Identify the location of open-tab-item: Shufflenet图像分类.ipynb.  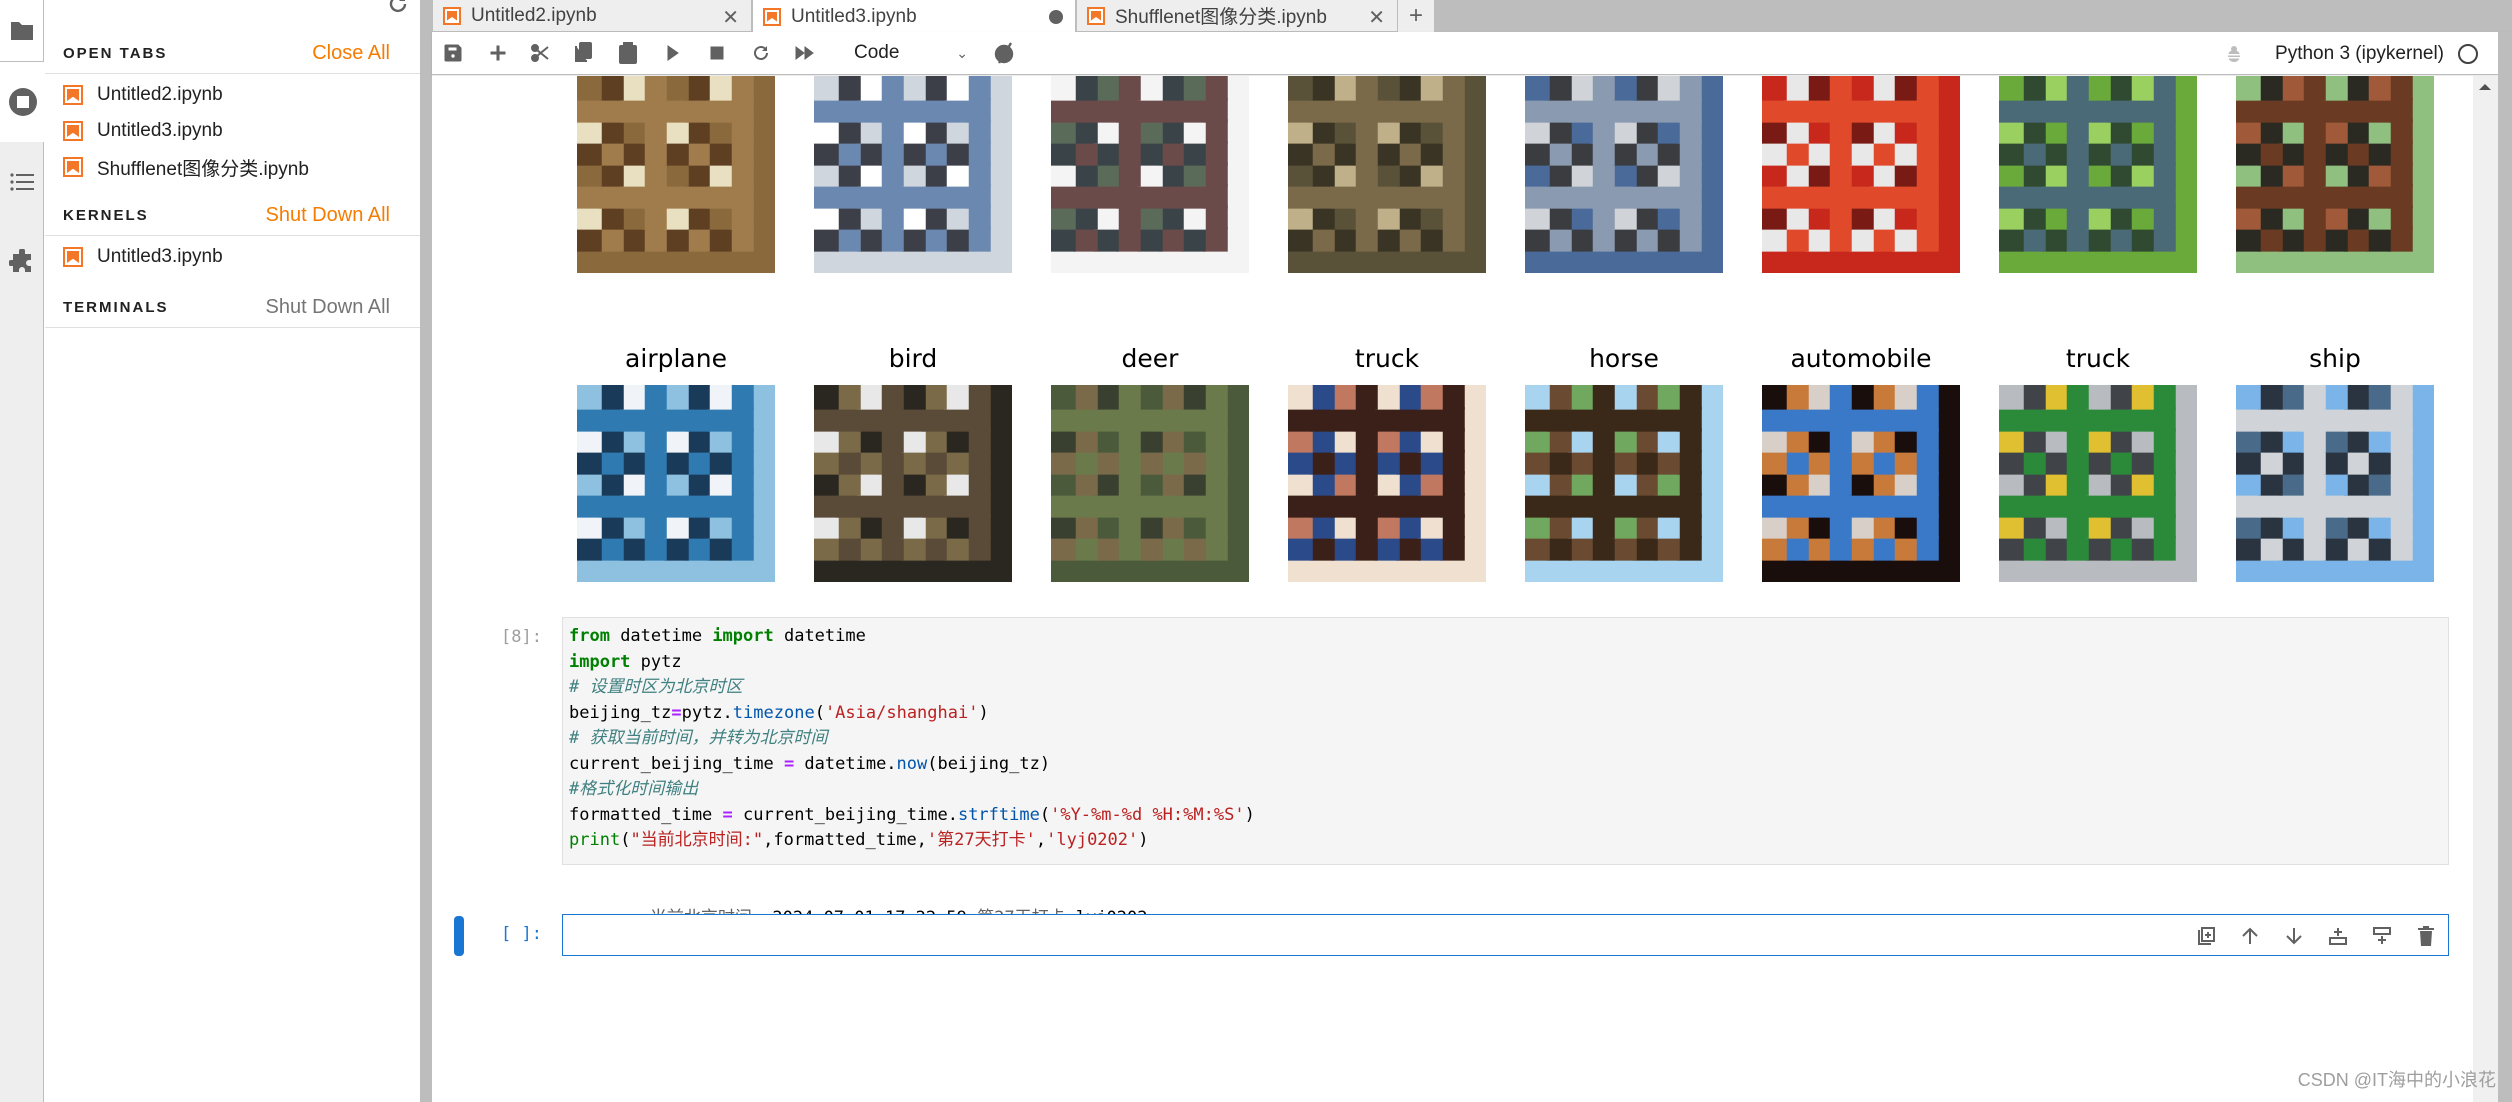
(186, 167).